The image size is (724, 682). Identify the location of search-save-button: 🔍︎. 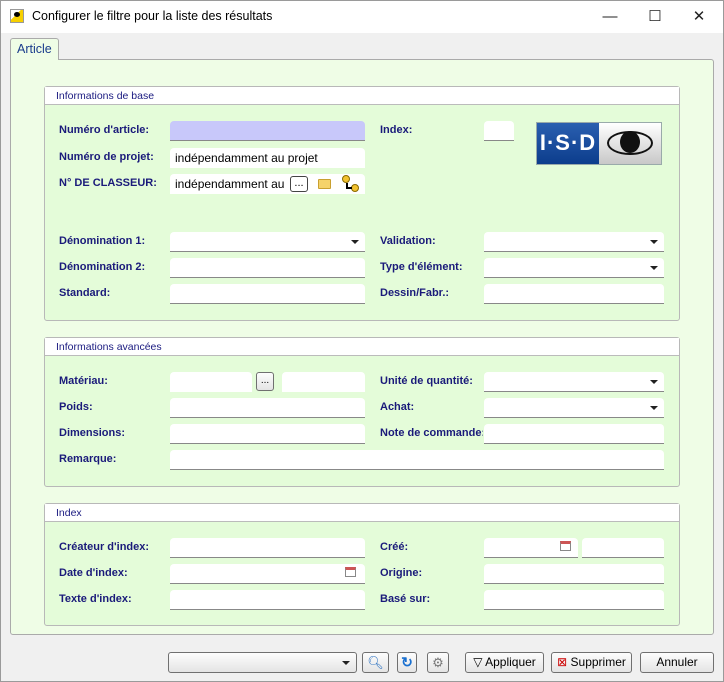
(375, 662).